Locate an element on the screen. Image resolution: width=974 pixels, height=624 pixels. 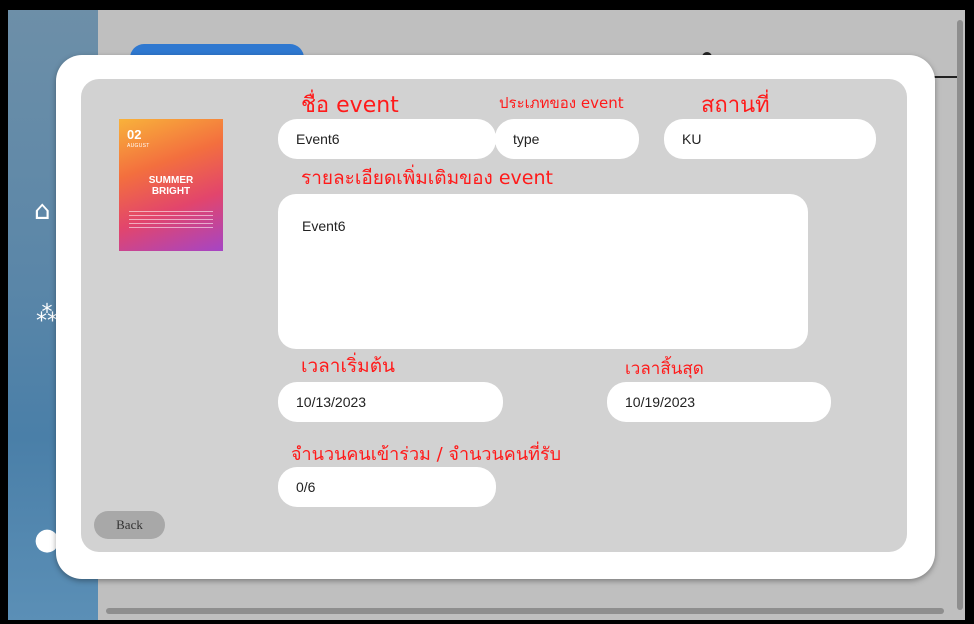
end-time-label: เวลาสิ้นสุด is located at coordinates (664, 369).